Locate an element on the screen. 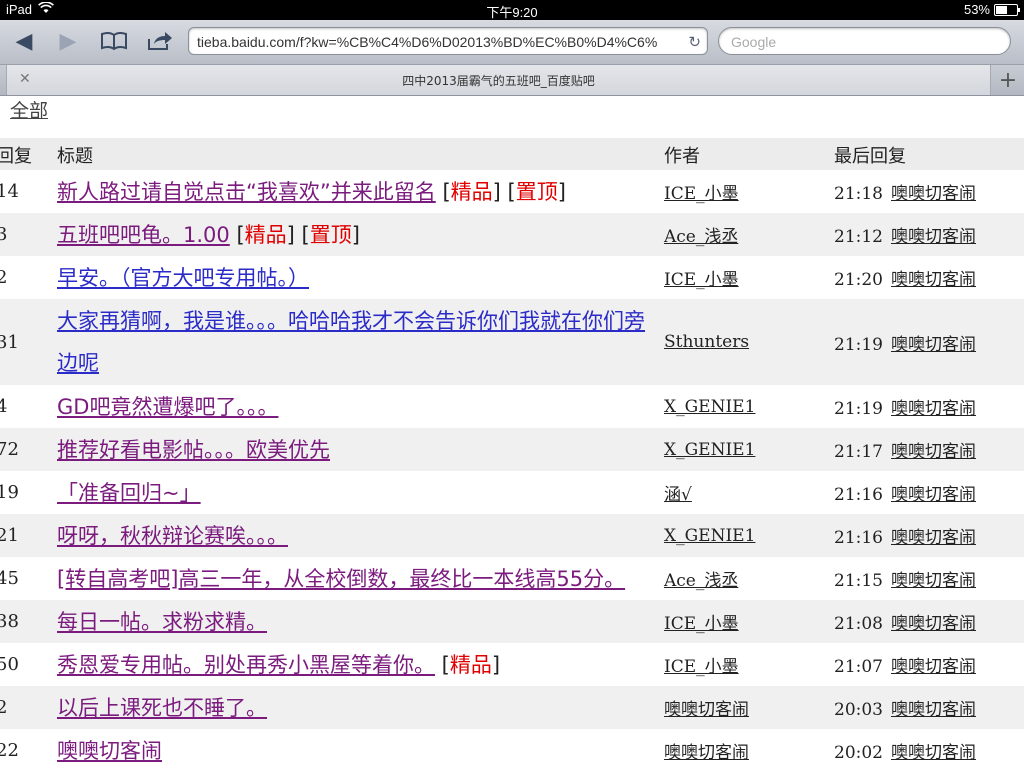 This screenshot has height=768, width=1024. battery-icon is located at coordinates (1007, 9).